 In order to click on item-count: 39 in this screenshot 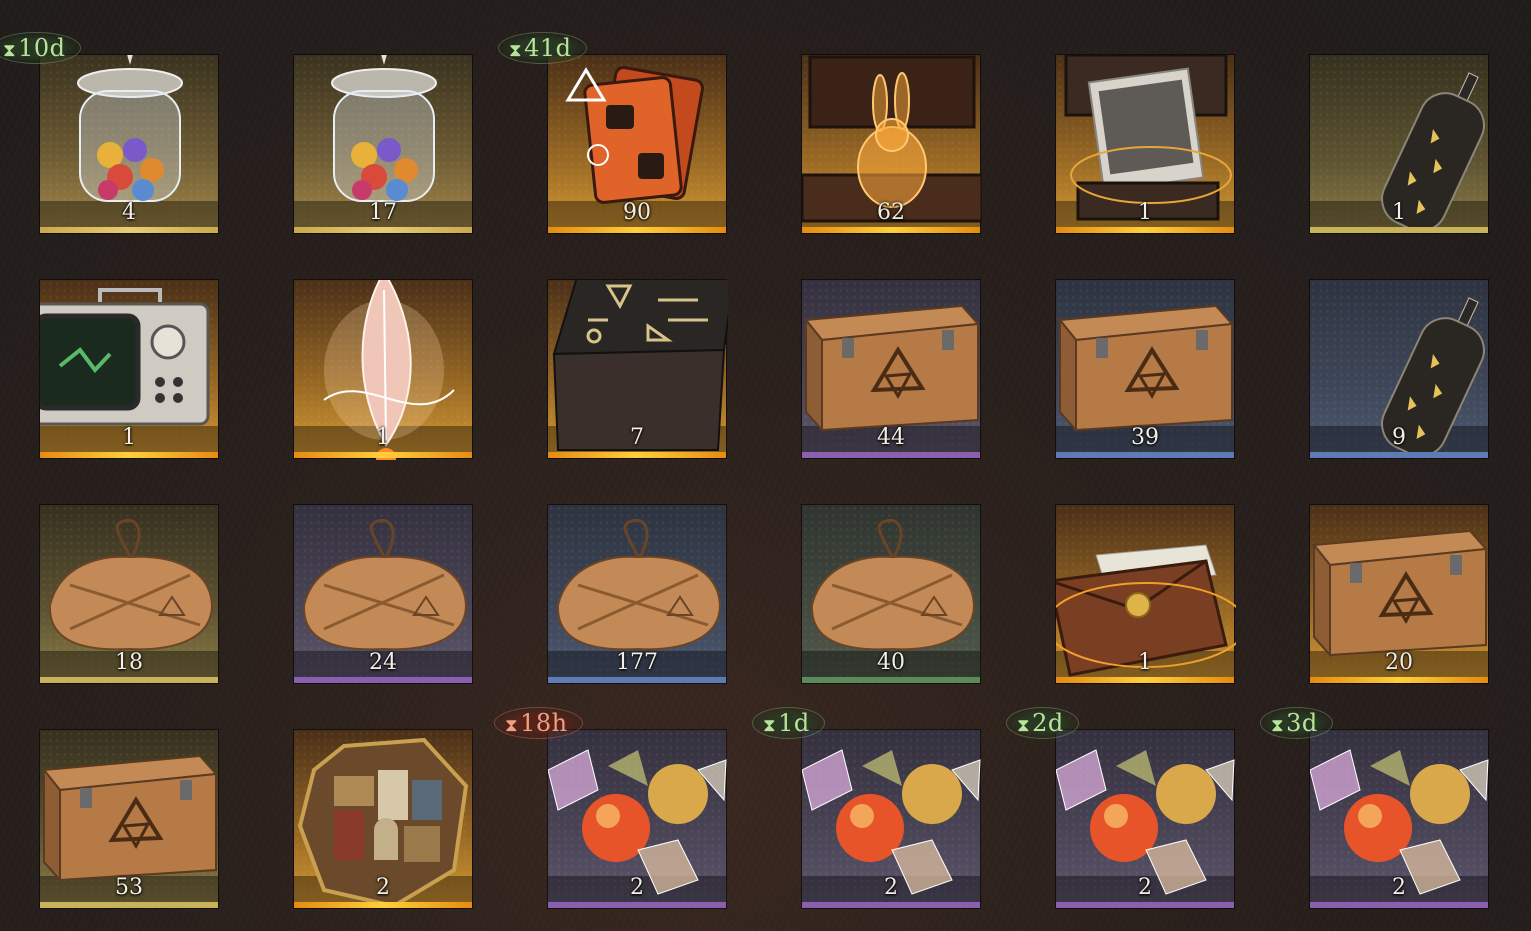, I will do `click(1145, 437)`.